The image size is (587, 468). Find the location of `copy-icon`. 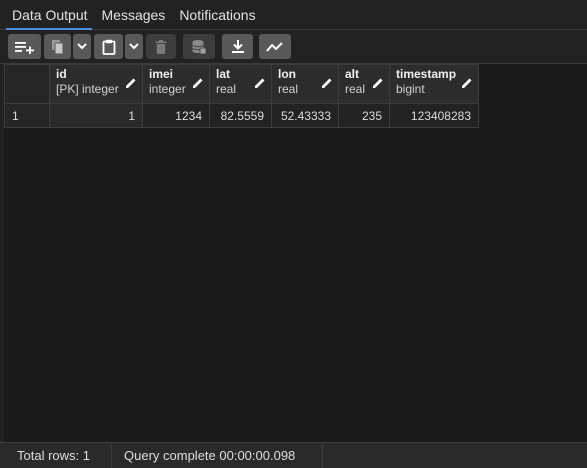

copy-icon is located at coordinates (57, 46).